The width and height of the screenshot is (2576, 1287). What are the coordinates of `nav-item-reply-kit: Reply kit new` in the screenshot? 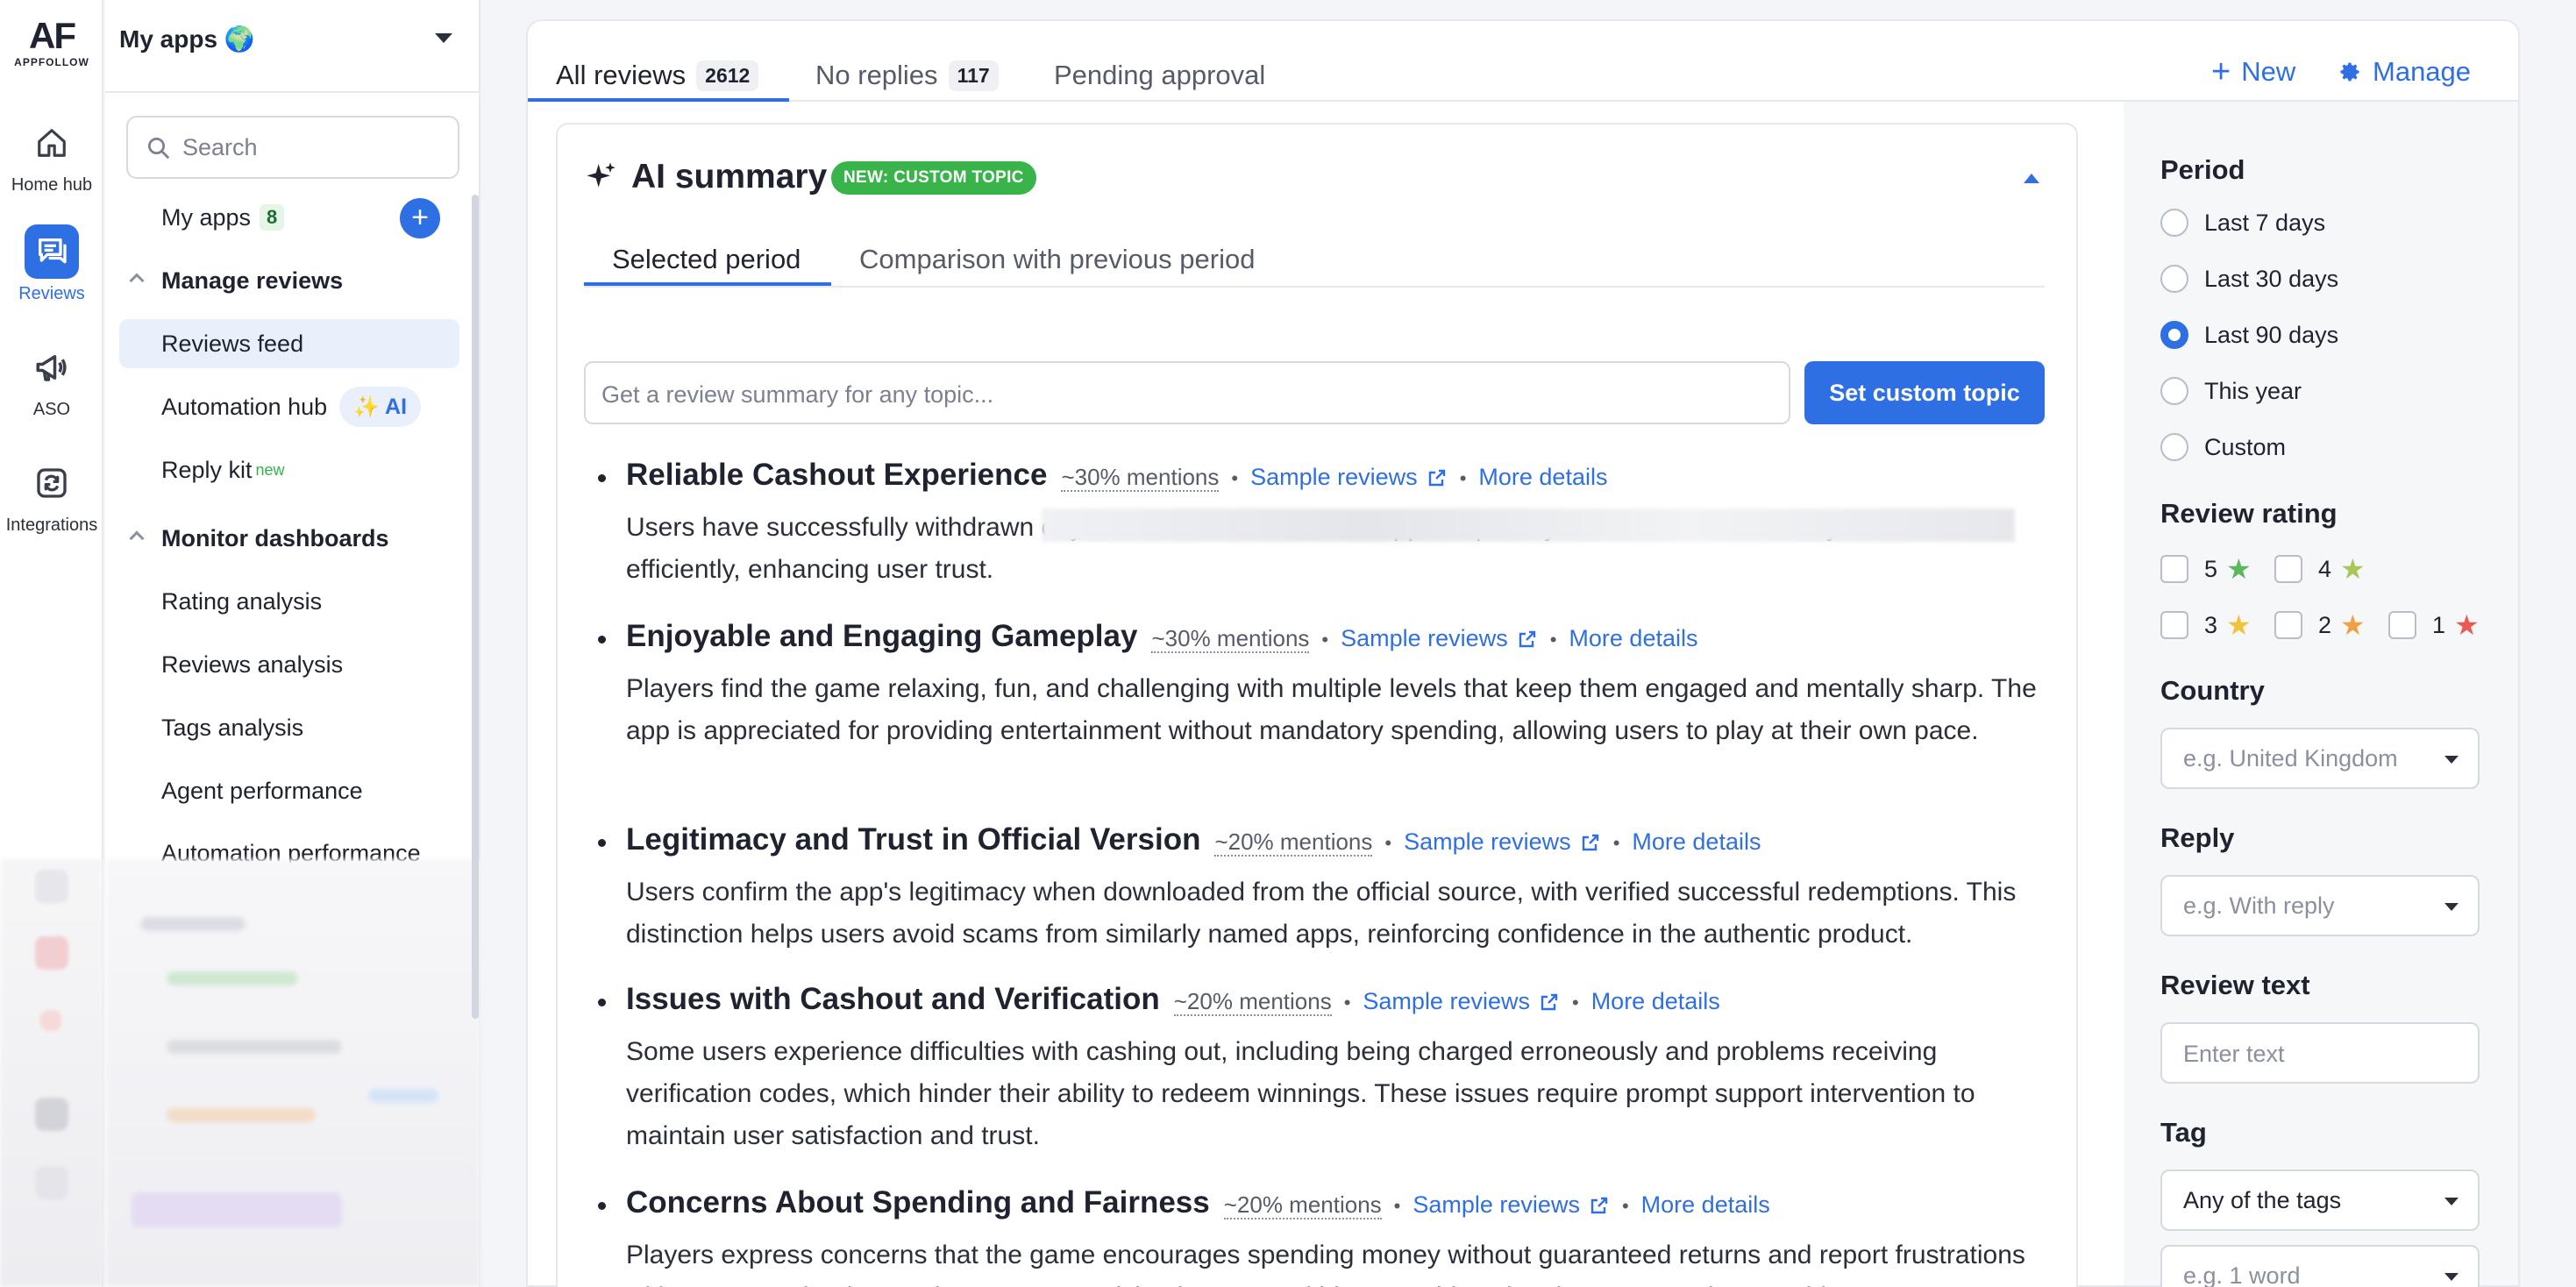 It's located at (289, 469).